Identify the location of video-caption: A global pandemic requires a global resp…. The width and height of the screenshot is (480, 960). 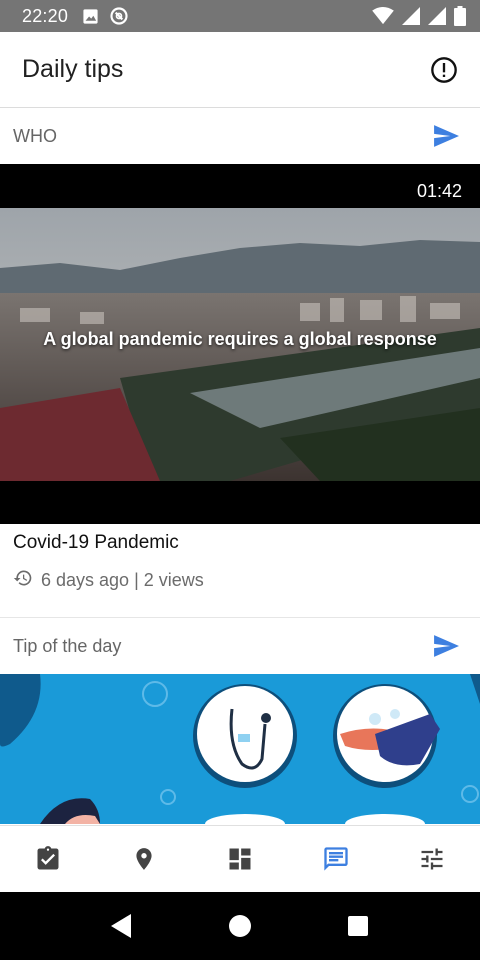
(240, 339).